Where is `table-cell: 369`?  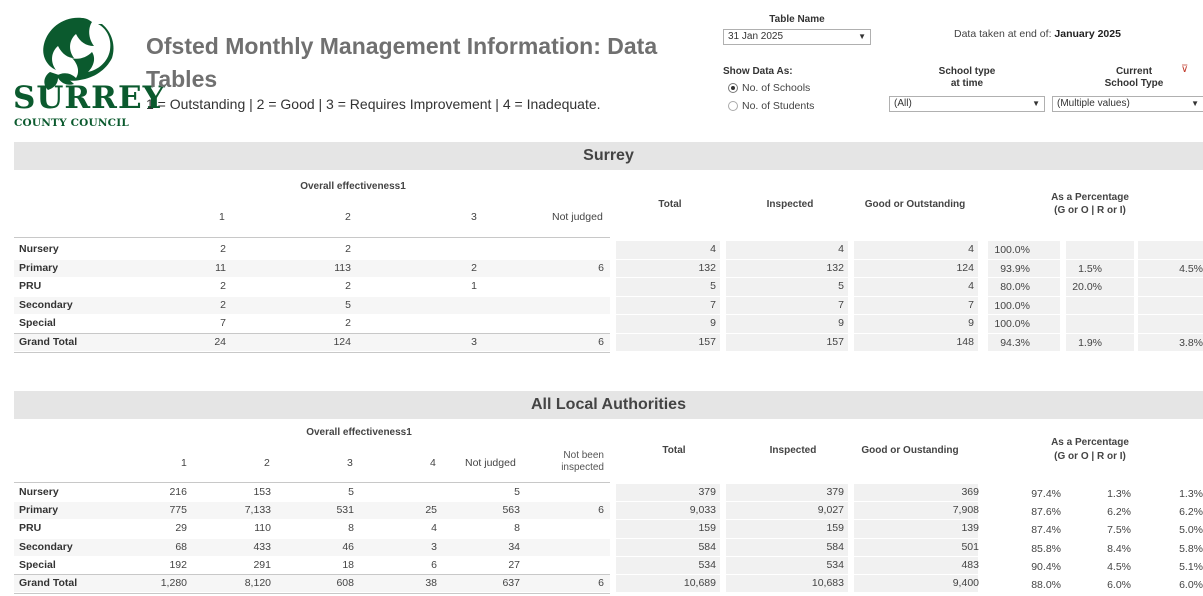 table-cell: 369 is located at coordinates (970, 492).